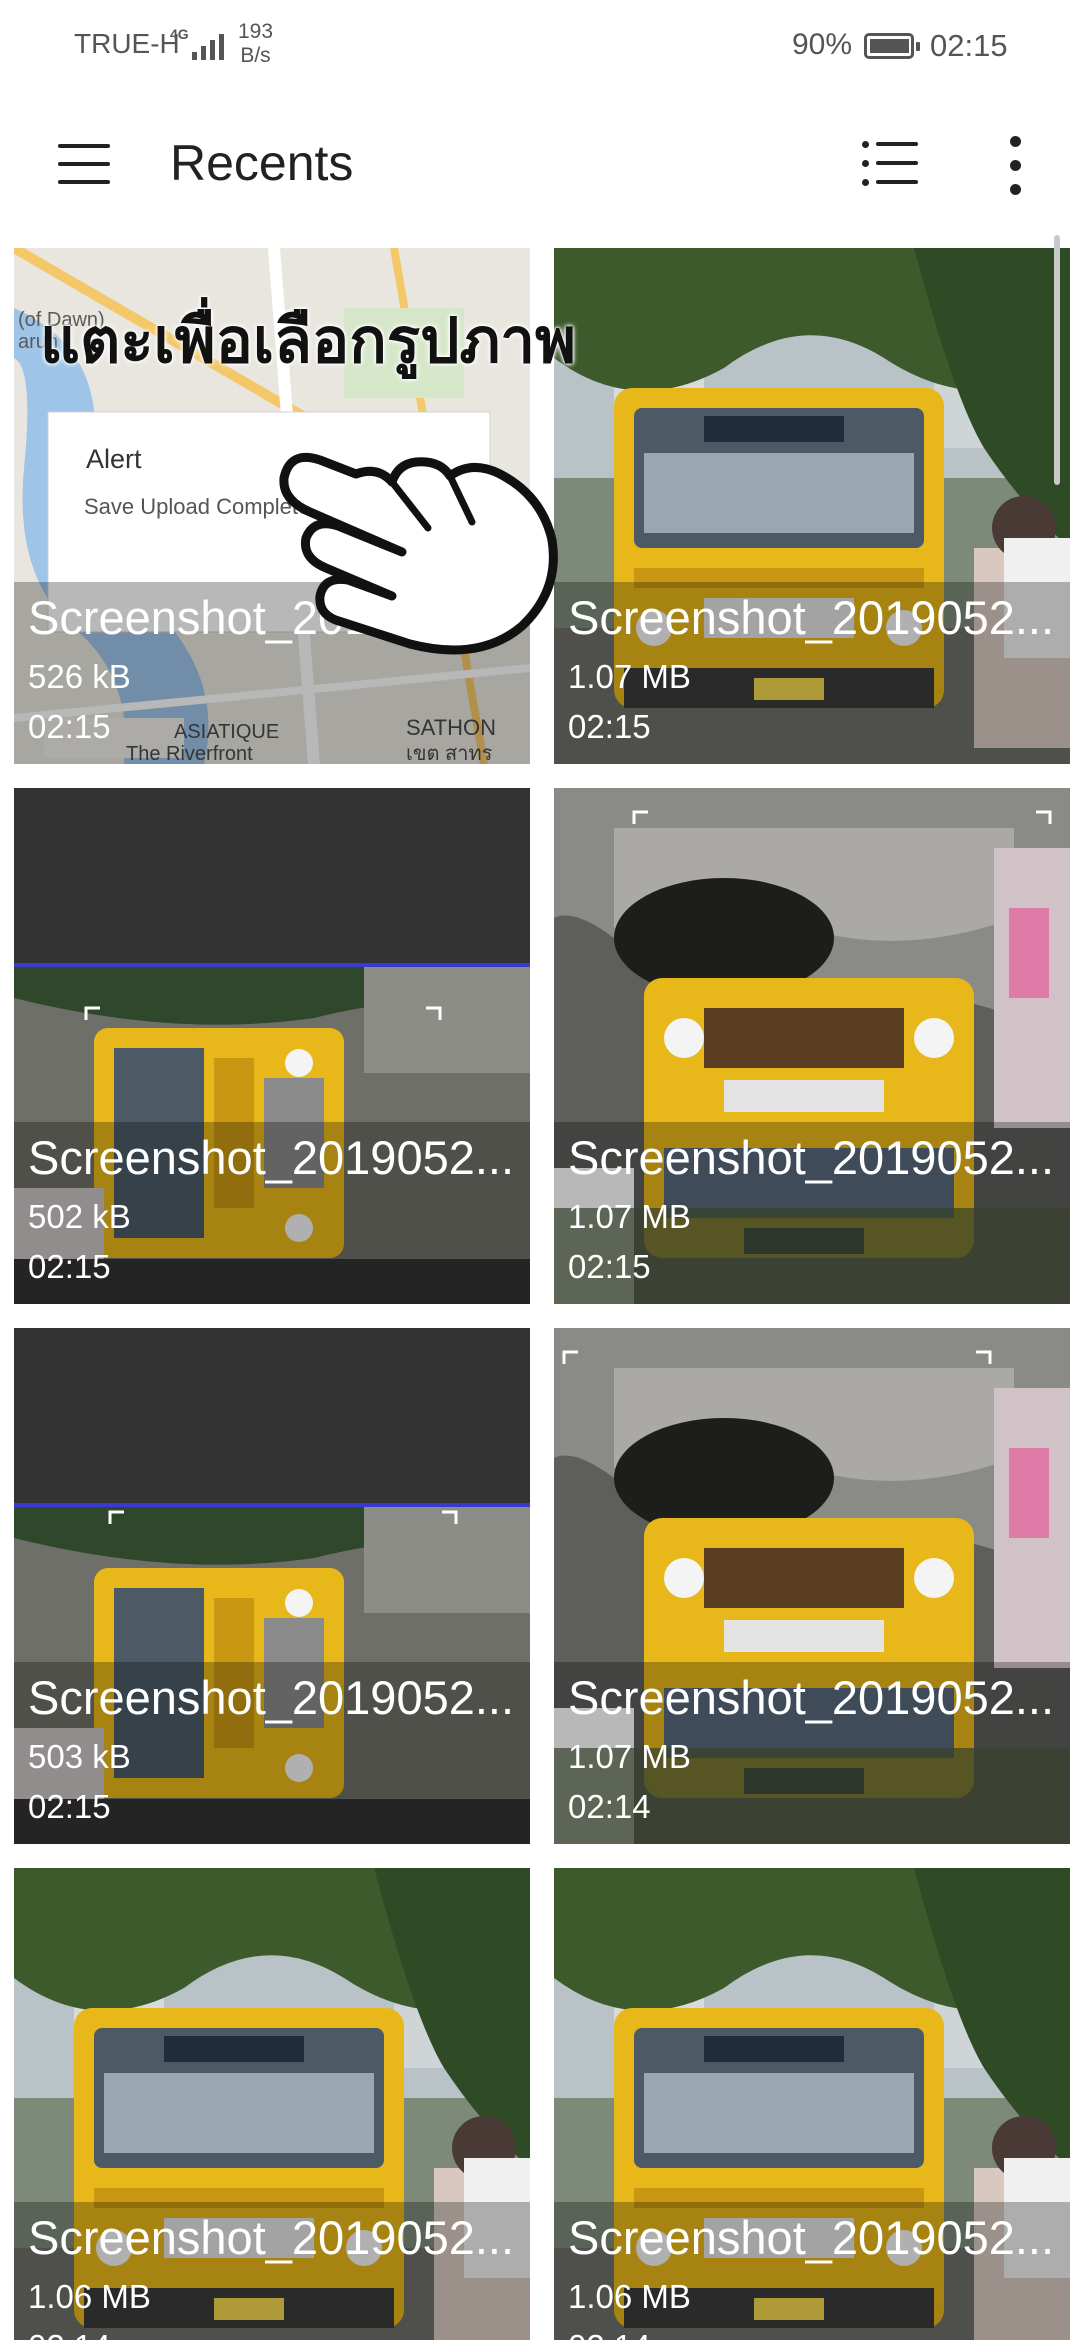  Describe the element at coordinates (892, 164) in the screenshot. I see `list-view-icon` at that location.